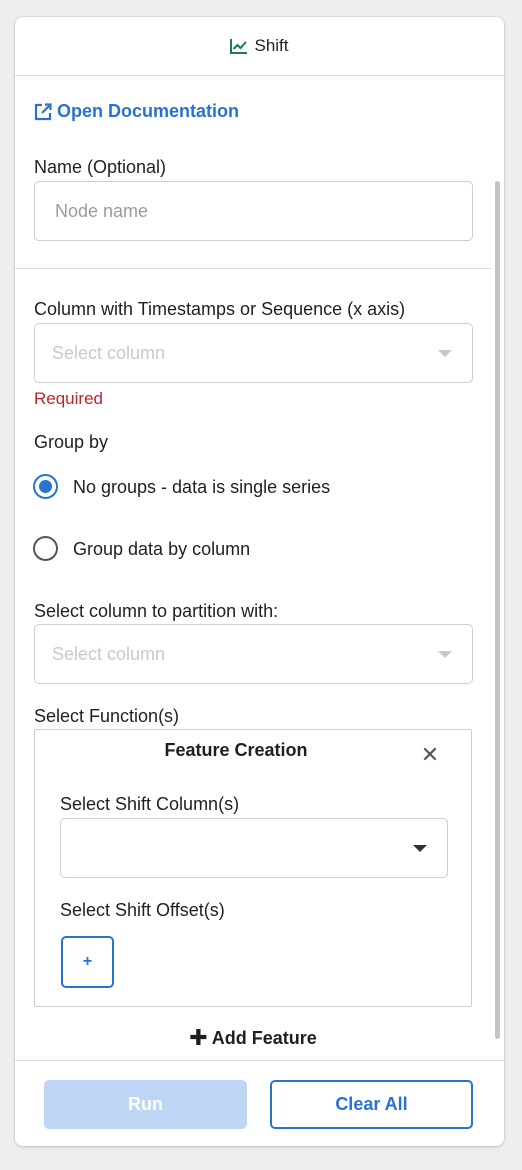 The image size is (522, 1170). What do you see at coordinates (497, 610) in the screenshot?
I see `scrollbar` at bounding box center [497, 610].